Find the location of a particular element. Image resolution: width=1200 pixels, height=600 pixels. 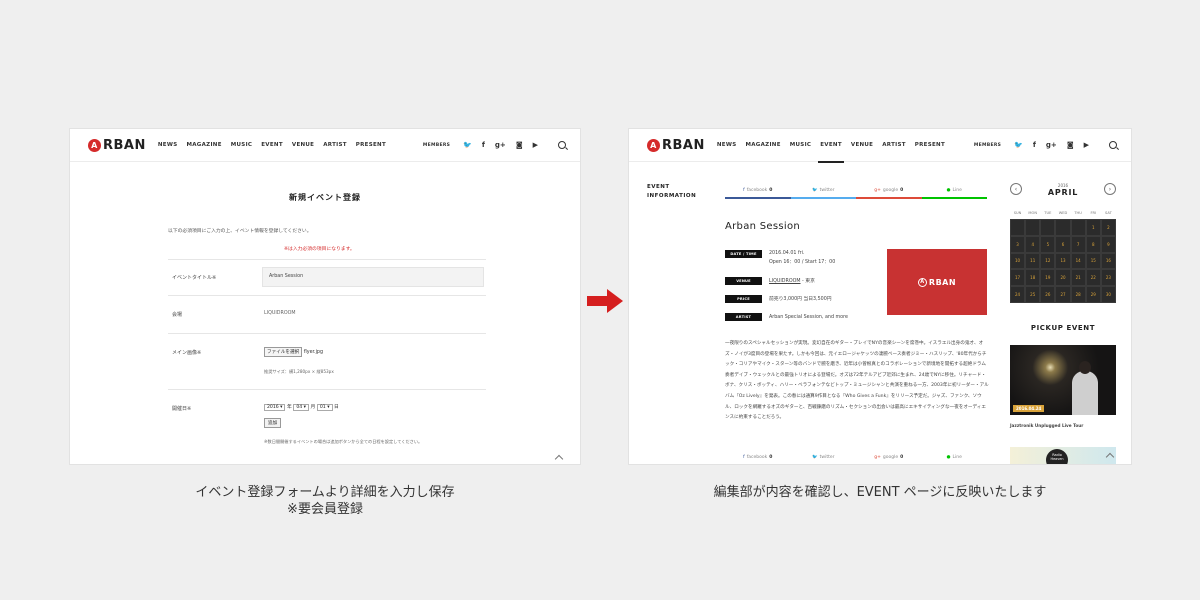

calendar-day: 25 is located at coordinates (1033, 294).